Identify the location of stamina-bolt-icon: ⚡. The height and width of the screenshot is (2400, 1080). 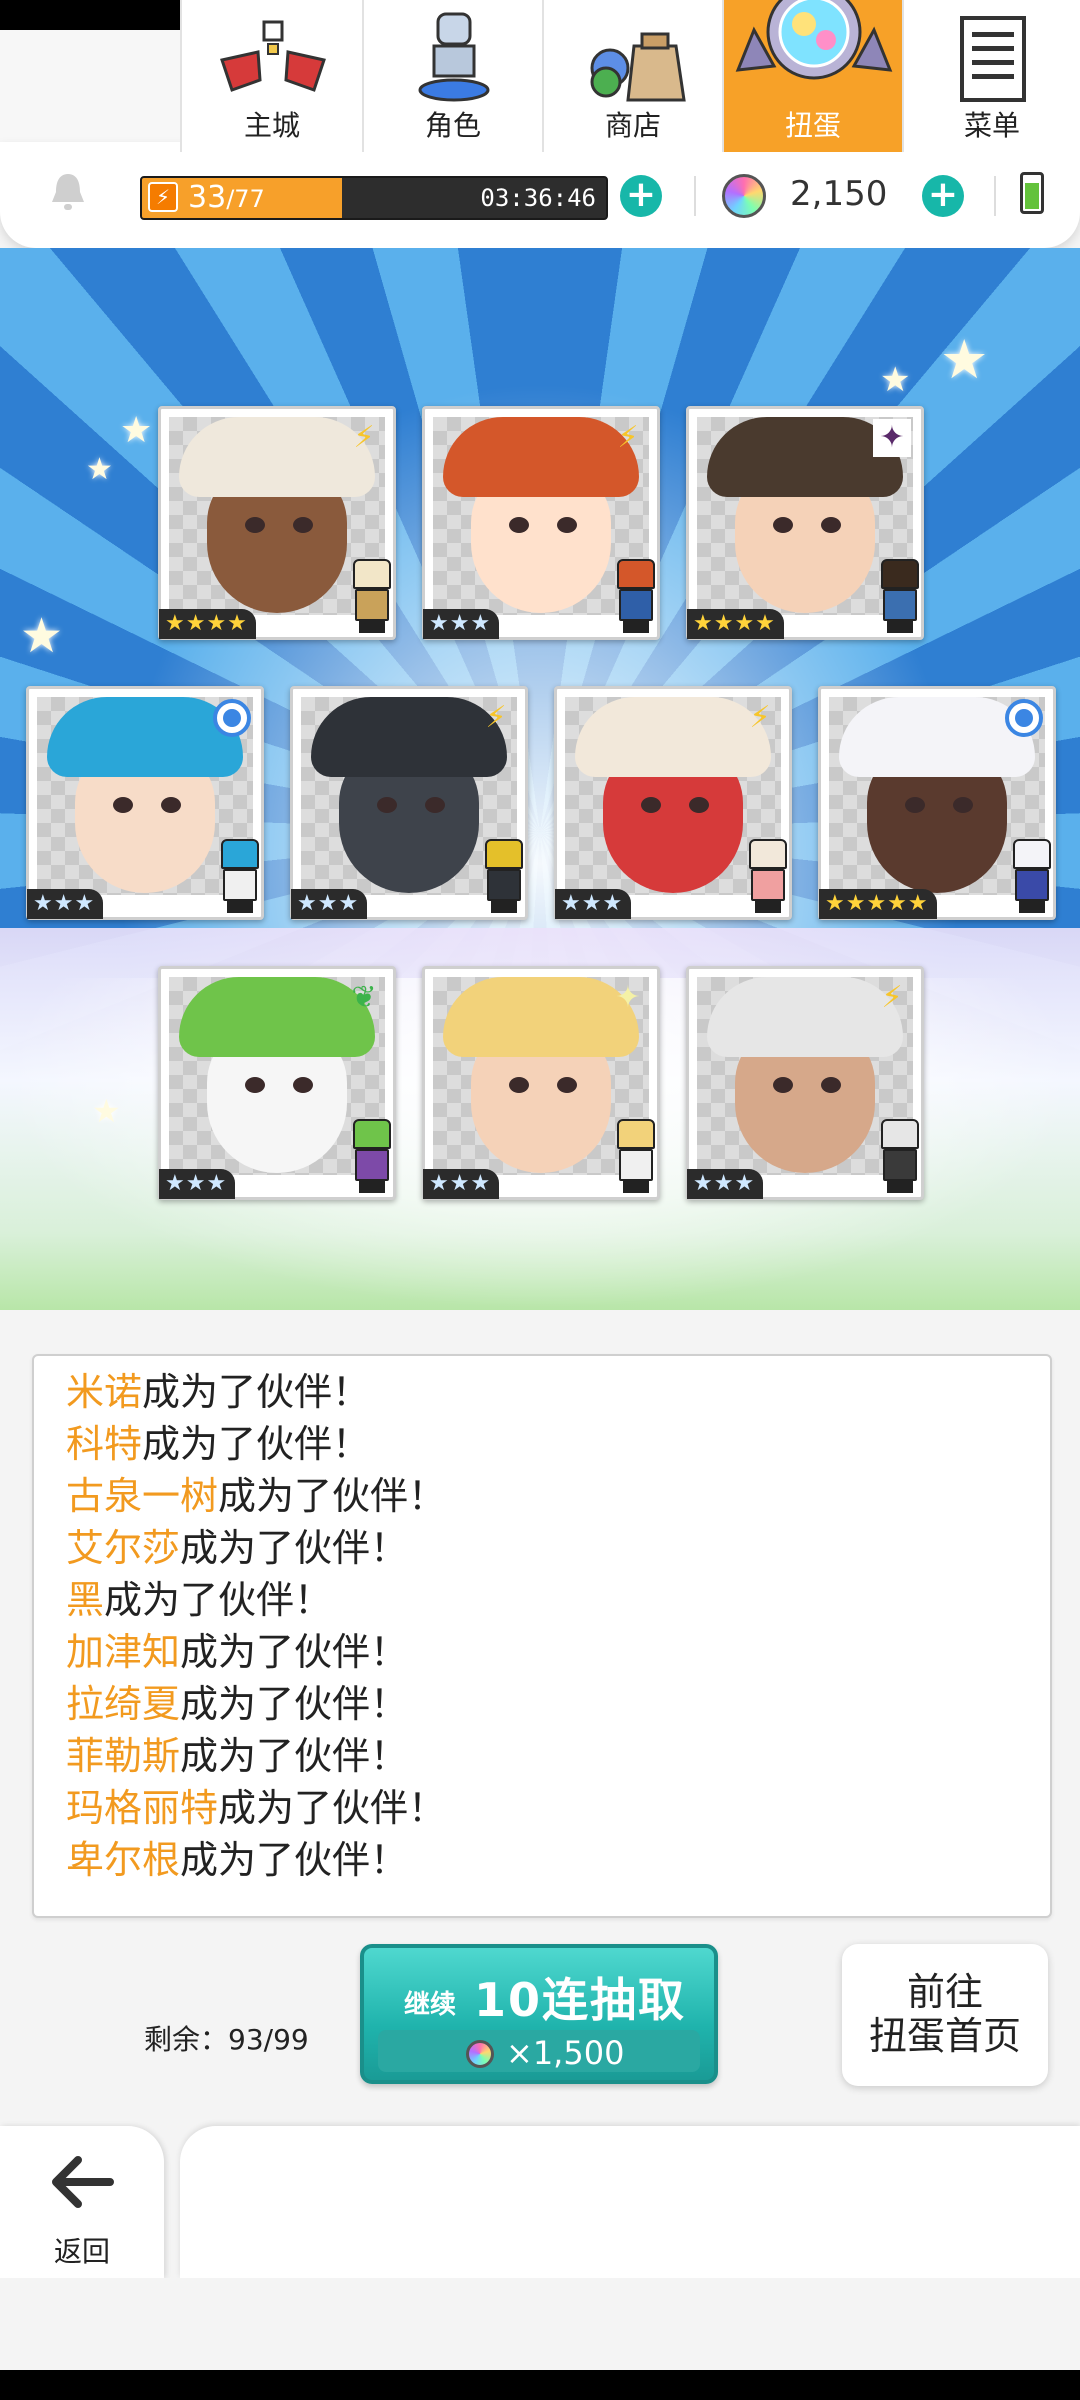
(163, 197).